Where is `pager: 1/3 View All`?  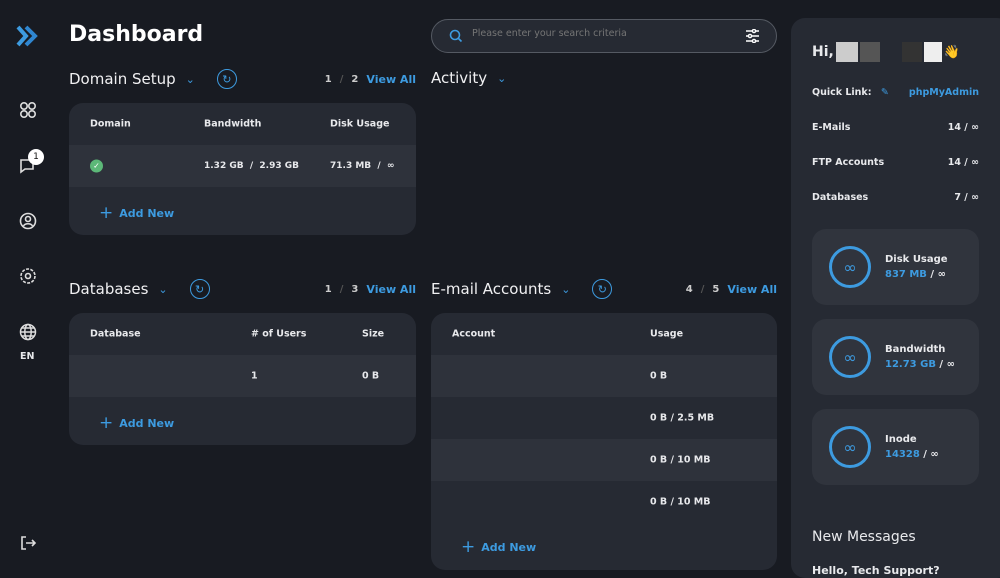
pager: 1/3 View All is located at coordinates (370, 289).